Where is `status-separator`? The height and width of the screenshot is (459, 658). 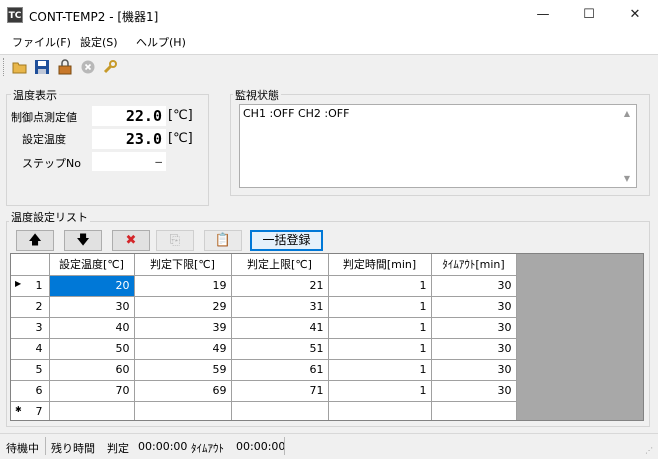 status-separator is located at coordinates (284, 446).